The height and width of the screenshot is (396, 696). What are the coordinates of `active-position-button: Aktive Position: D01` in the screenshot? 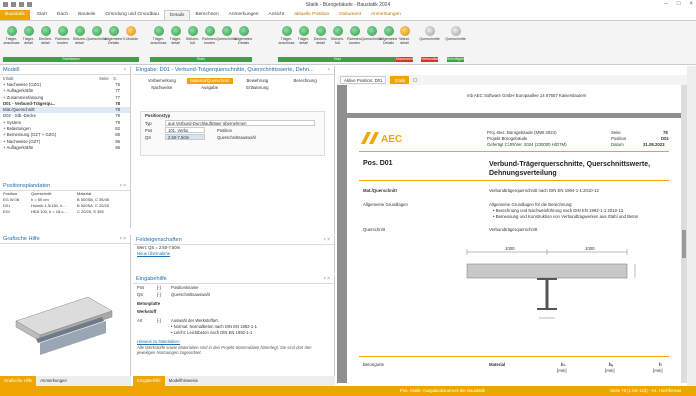 It's located at (363, 80).